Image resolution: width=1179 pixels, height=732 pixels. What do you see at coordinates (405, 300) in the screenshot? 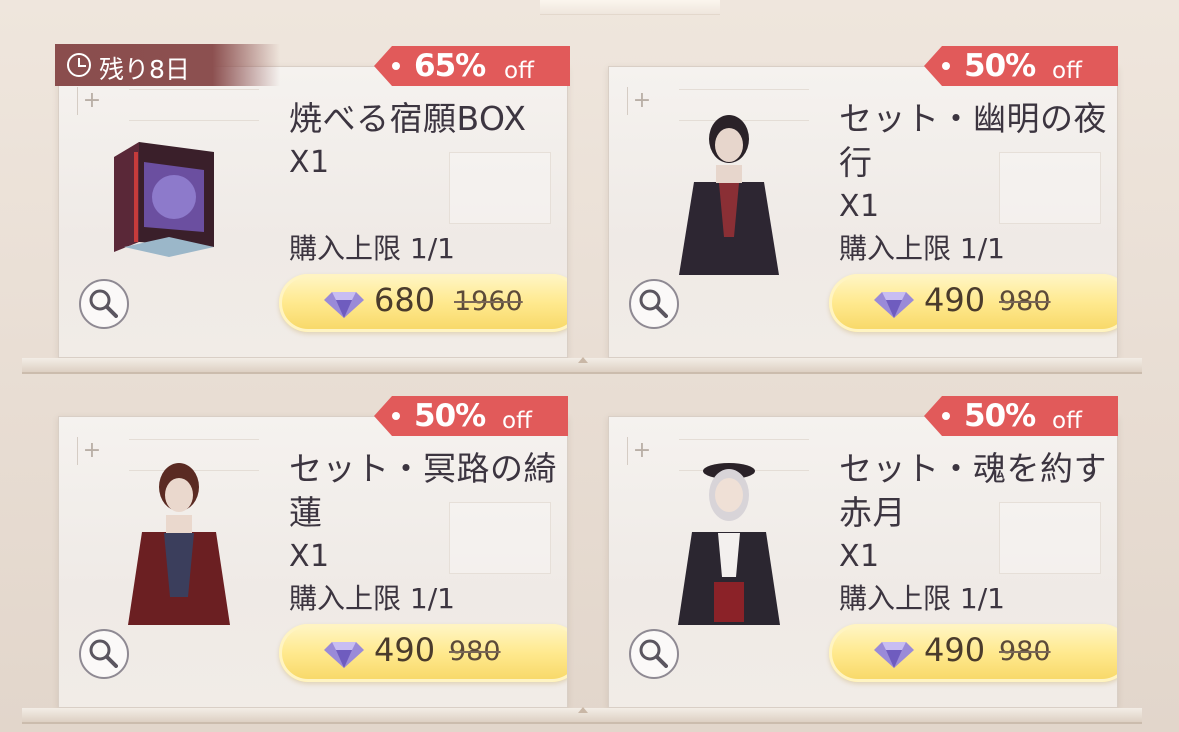
I see `sale-price: 680` at bounding box center [405, 300].